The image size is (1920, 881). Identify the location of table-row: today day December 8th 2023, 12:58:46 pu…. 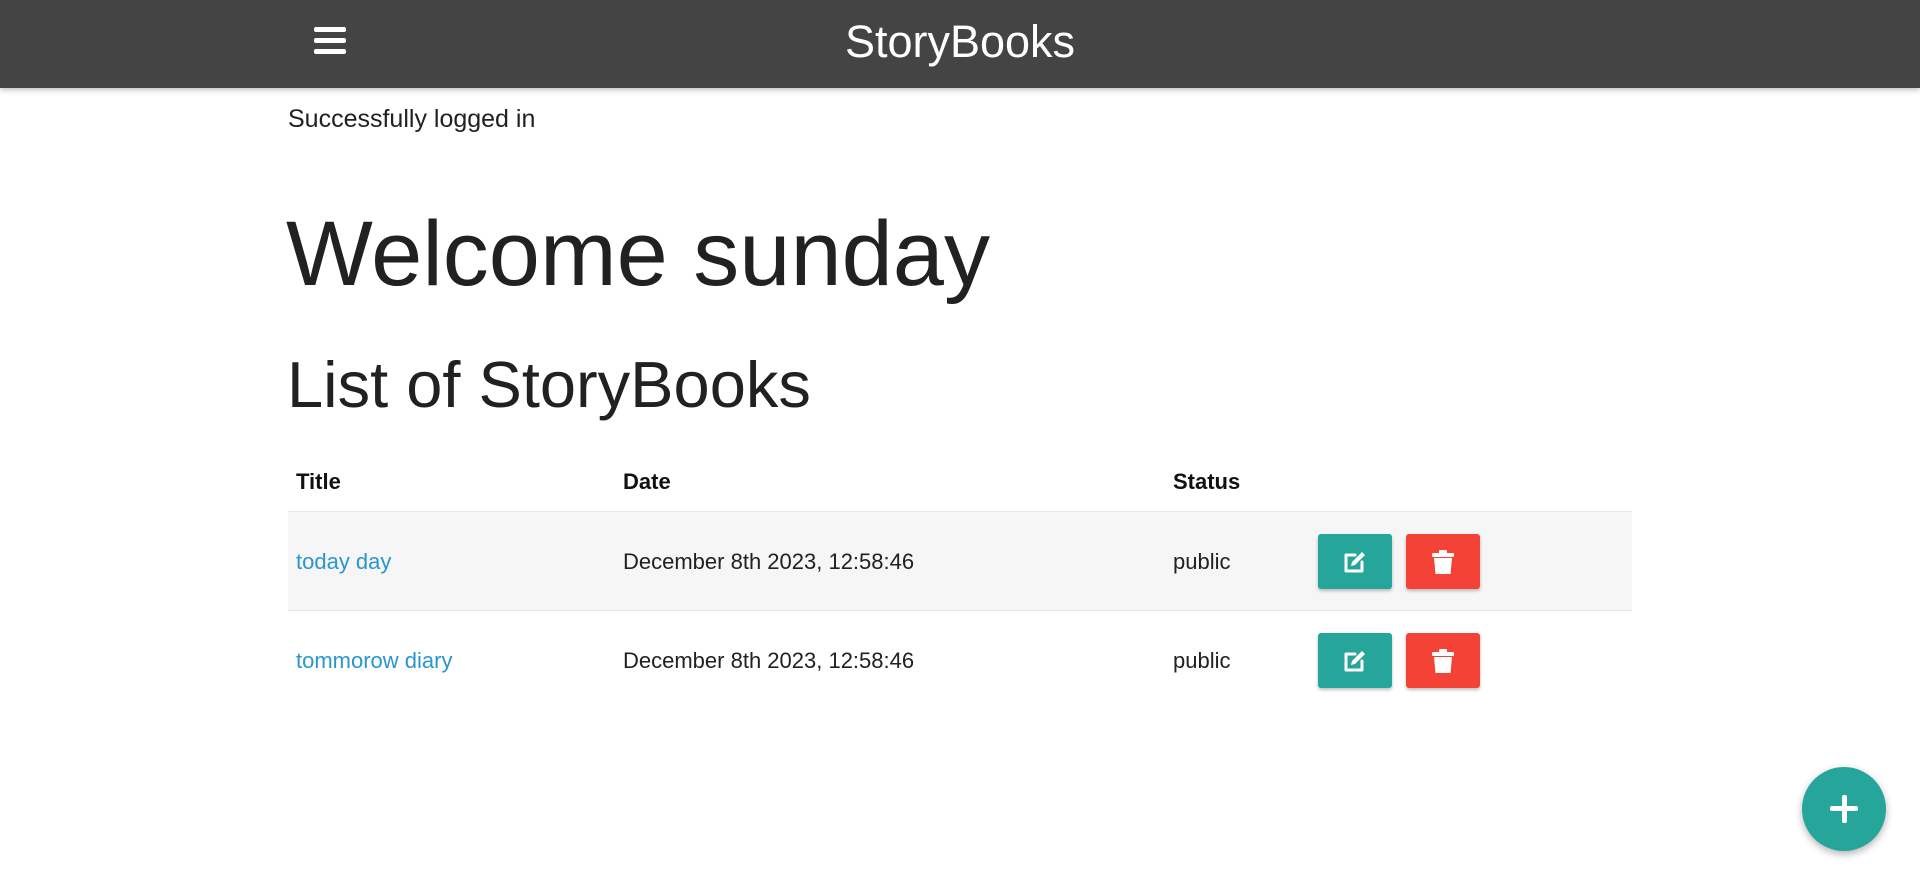
(960, 560).